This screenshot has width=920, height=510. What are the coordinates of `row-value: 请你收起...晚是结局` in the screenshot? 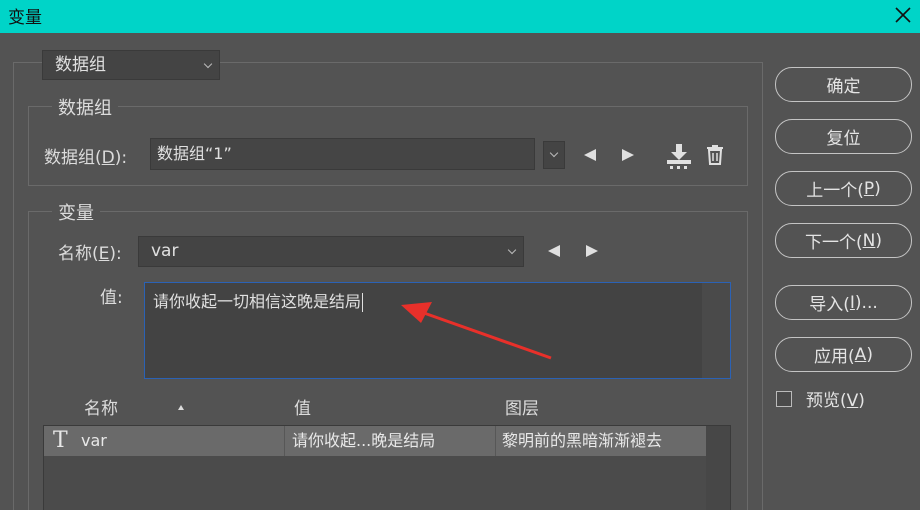 It's located at (364, 440).